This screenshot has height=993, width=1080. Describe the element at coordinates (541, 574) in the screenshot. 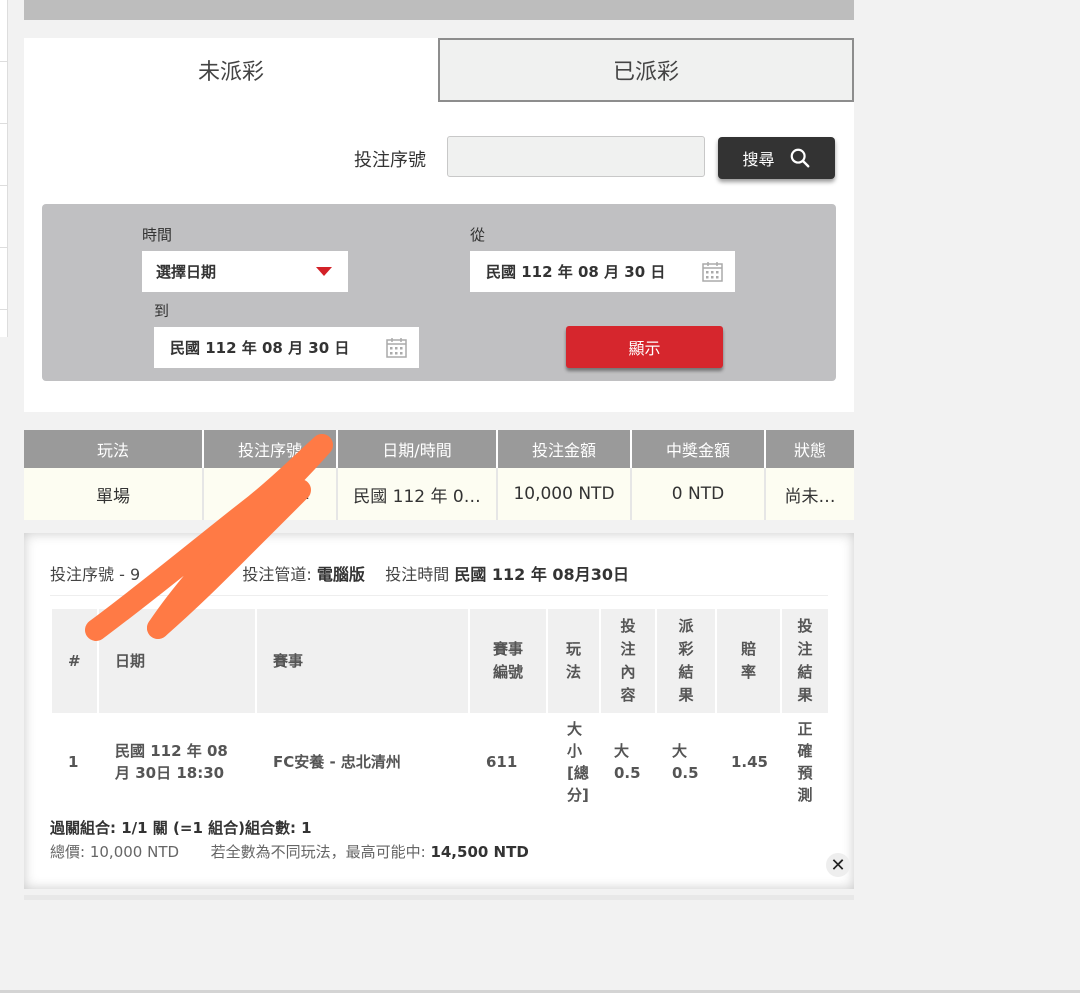

I see `detail-time-value: 民國 112 年 08月30日` at that location.